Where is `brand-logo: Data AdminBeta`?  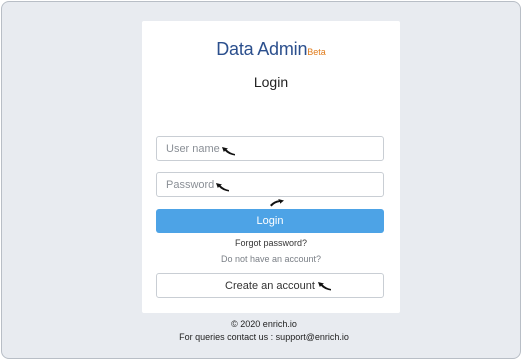
brand-logo: Data AdminBeta is located at coordinates (271, 49).